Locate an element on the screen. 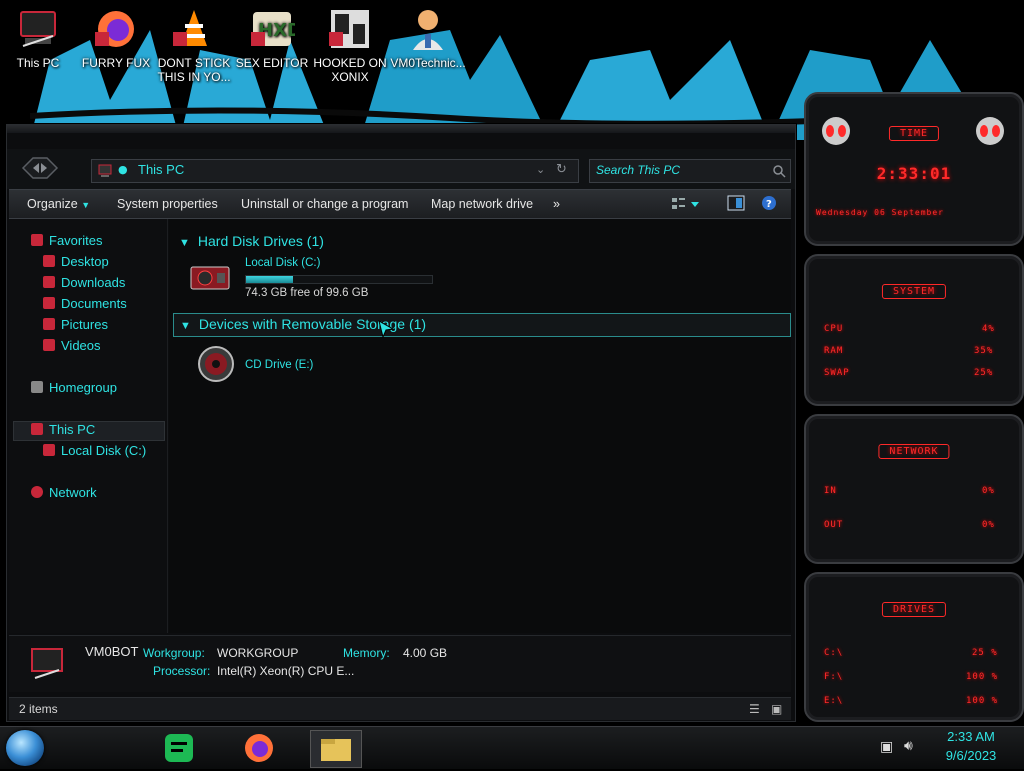 This screenshot has height=771, width=1024. processor-label: Processor: is located at coordinates (182, 671).